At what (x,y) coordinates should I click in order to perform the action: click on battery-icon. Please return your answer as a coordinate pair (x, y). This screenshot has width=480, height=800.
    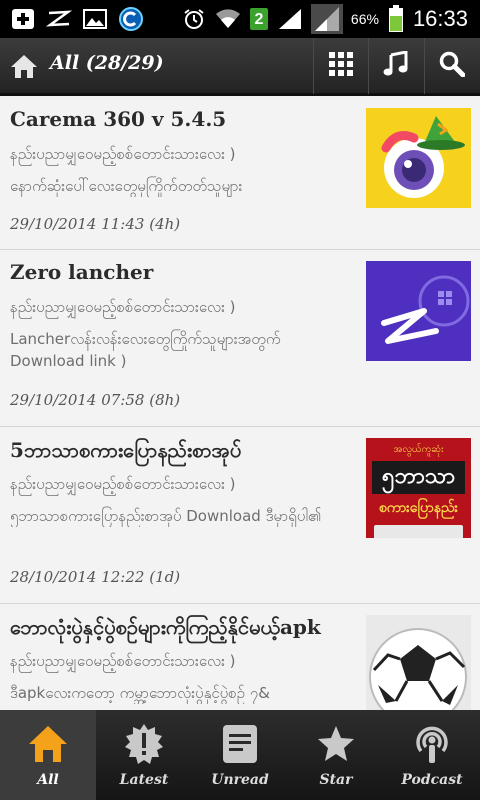
    Looking at the image, I should click on (396, 18).